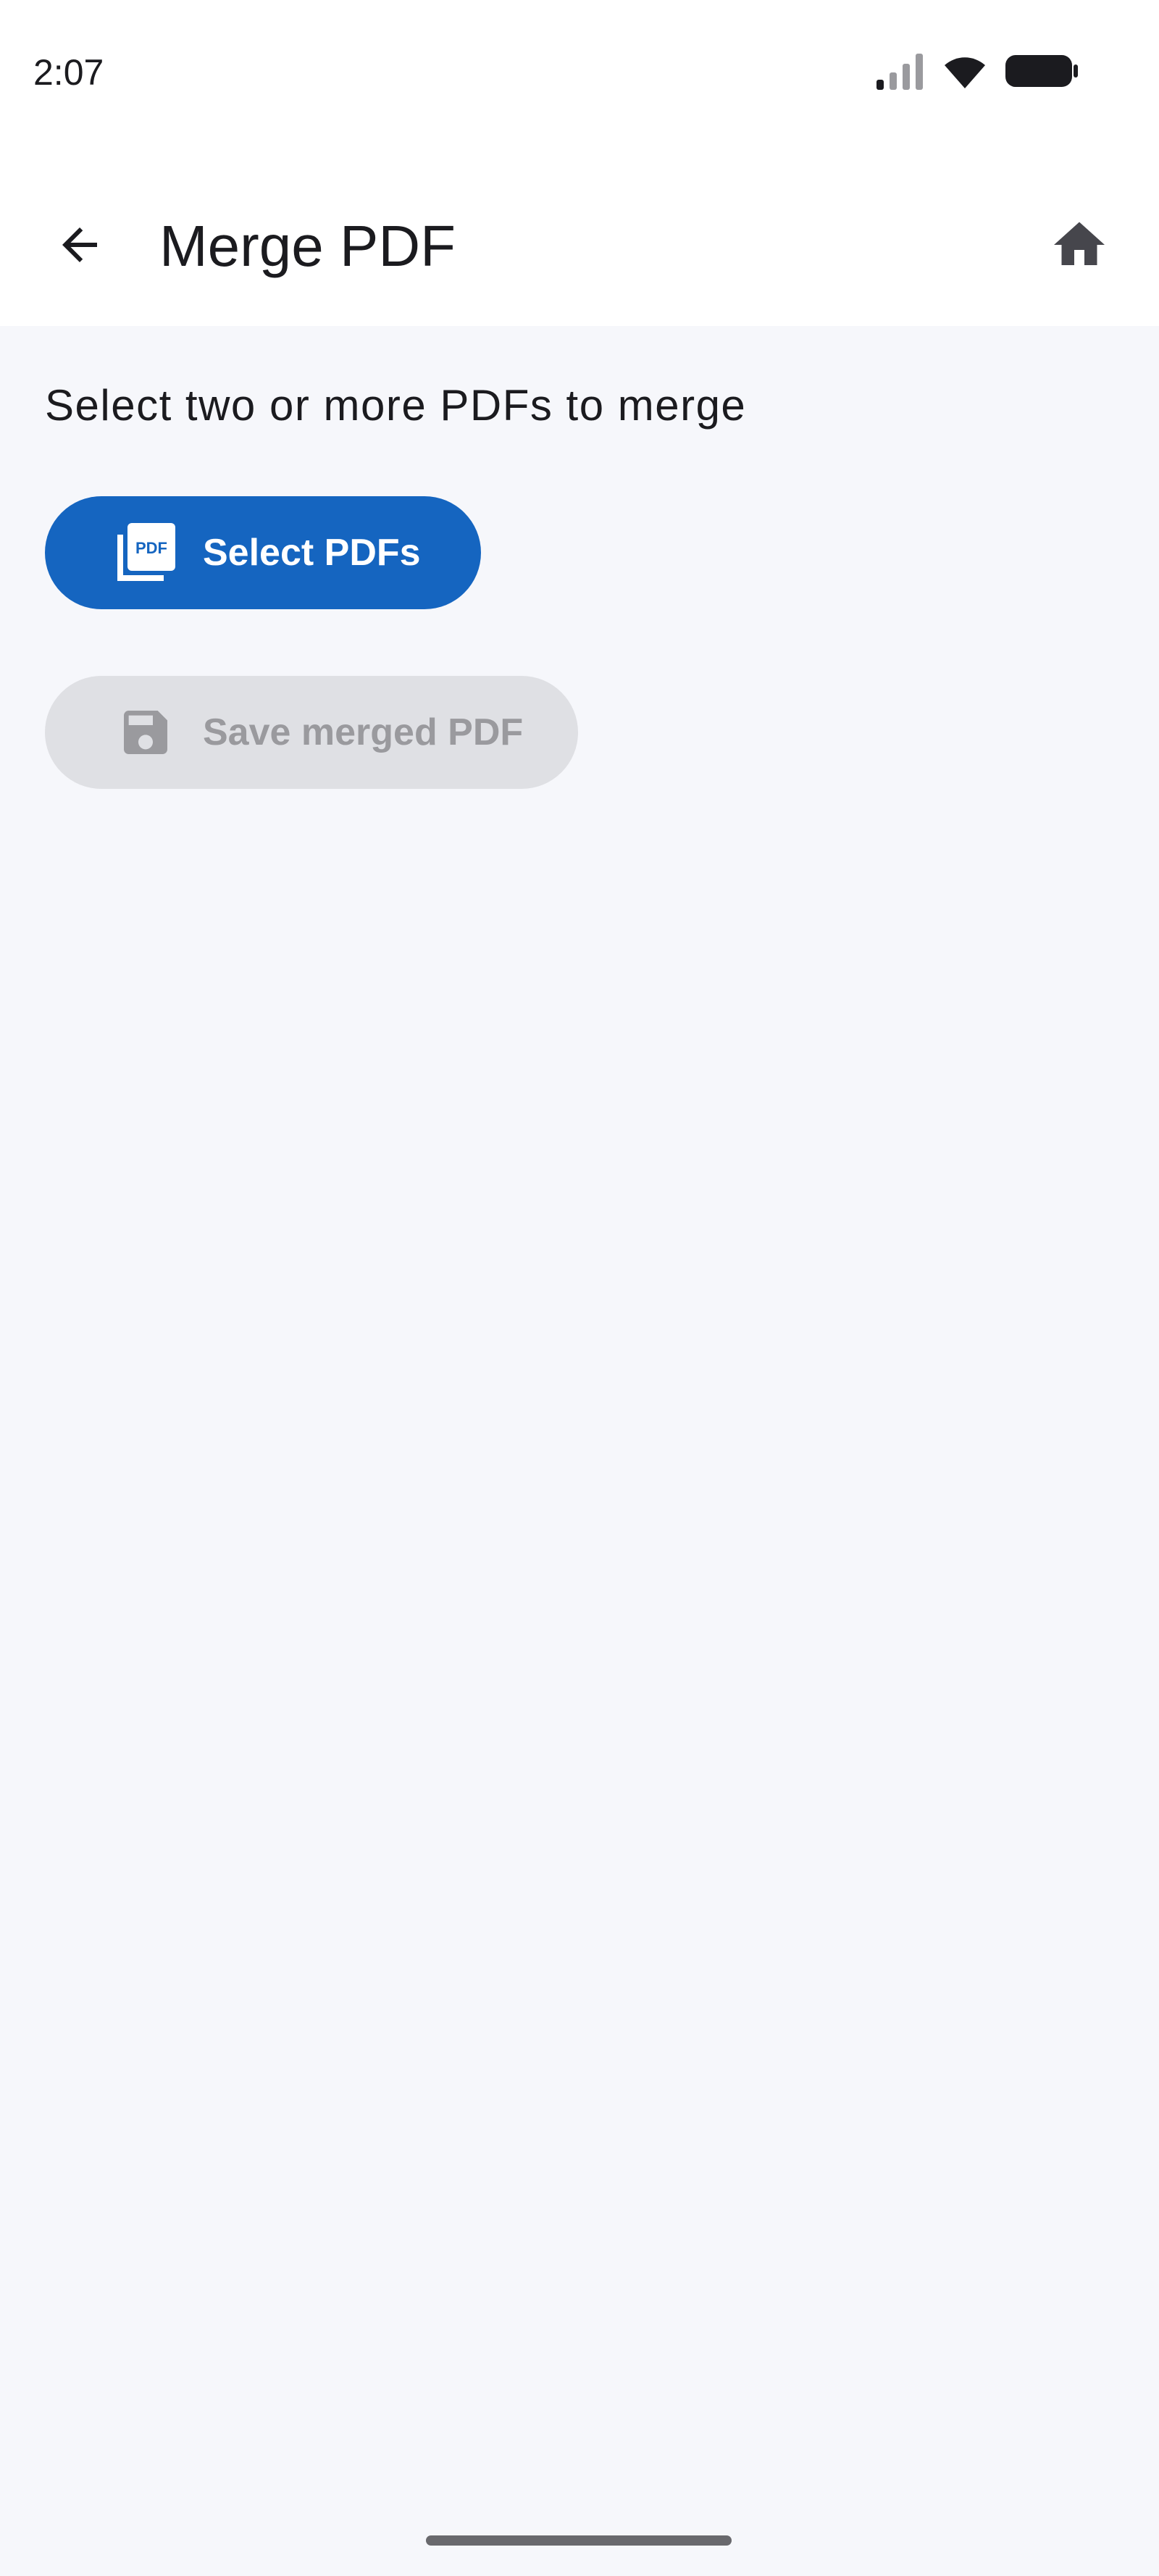 The image size is (1159, 2576). I want to click on instruction-text: Select two or more PDFs to merge, so click(396, 405).